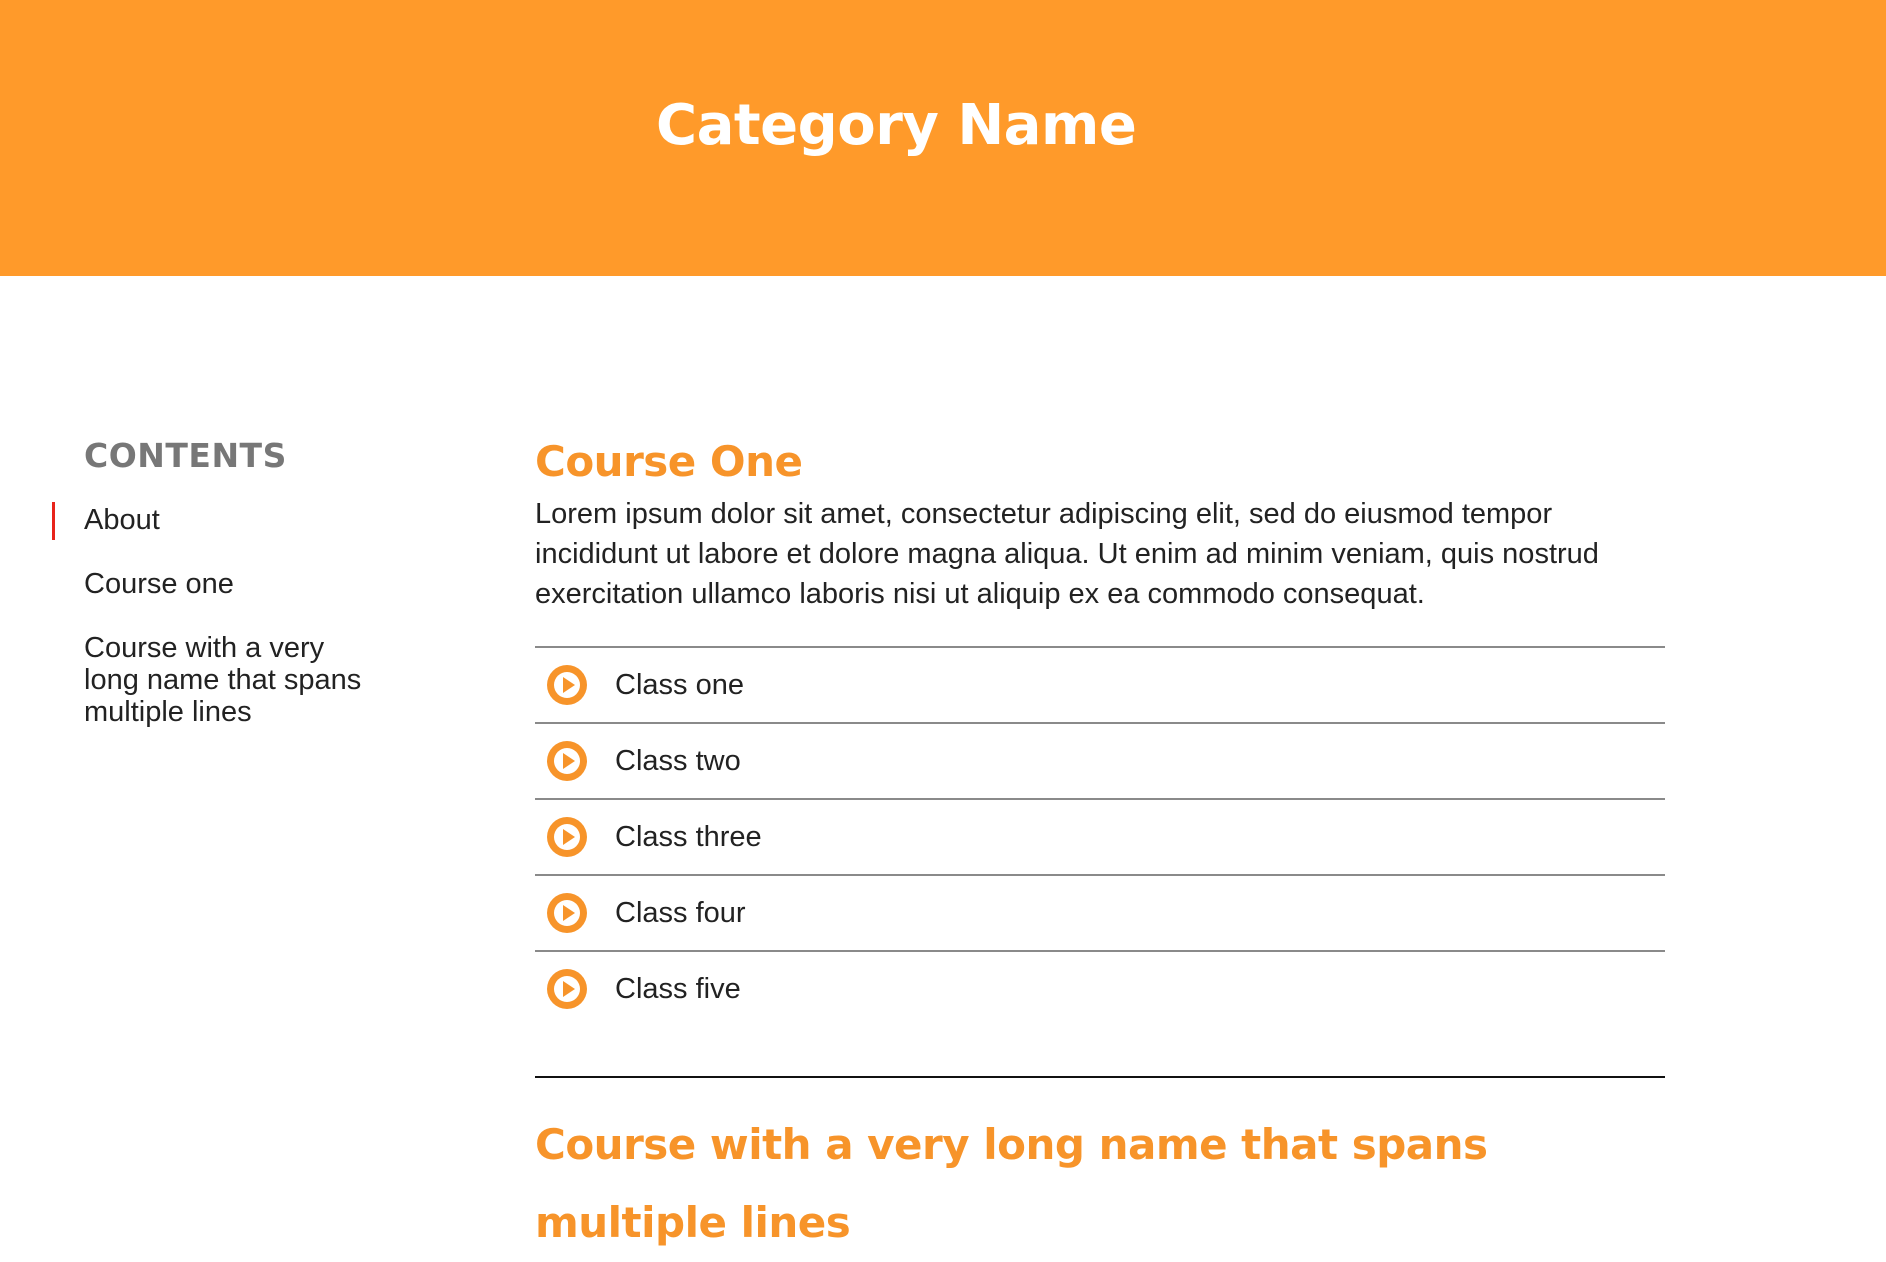 This screenshot has height=1262, width=1886. Describe the element at coordinates (896, 125) in the screenshot. I see `category-title: Category Name` at that location.